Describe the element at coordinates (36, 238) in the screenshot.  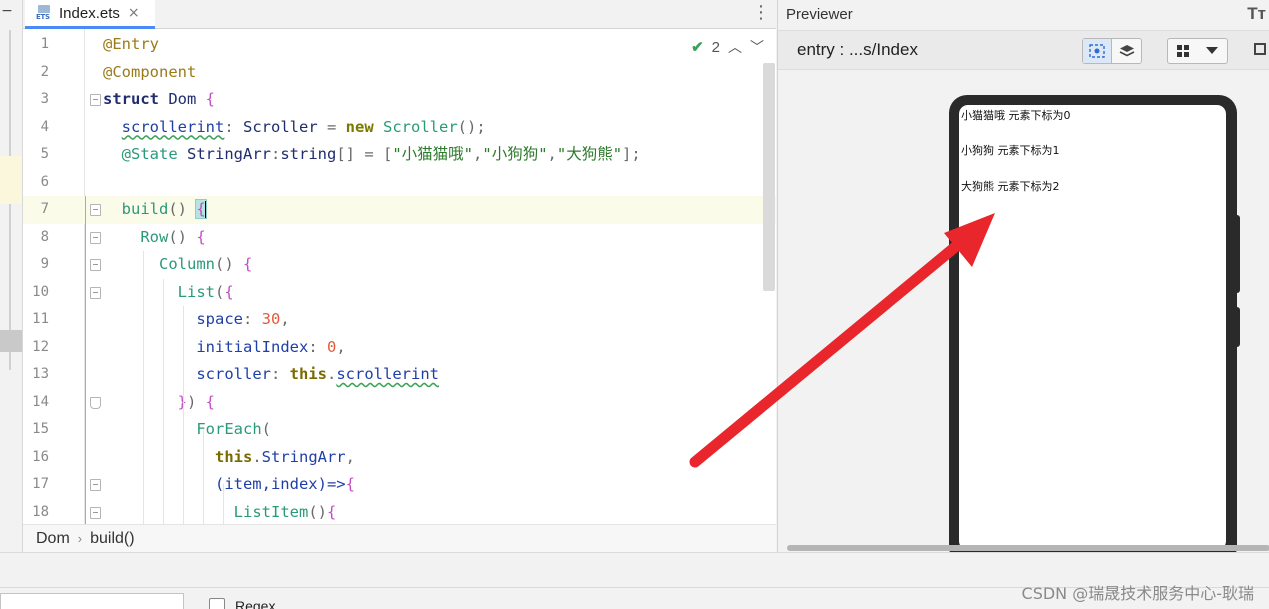
I see `line-number: 8` at that location.